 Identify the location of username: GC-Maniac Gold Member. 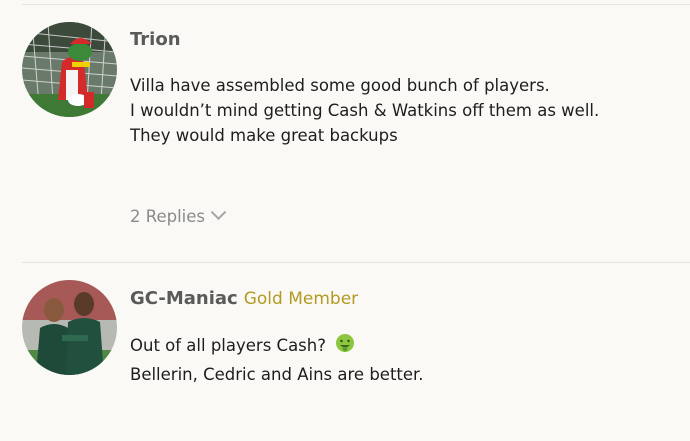
(244, 298).